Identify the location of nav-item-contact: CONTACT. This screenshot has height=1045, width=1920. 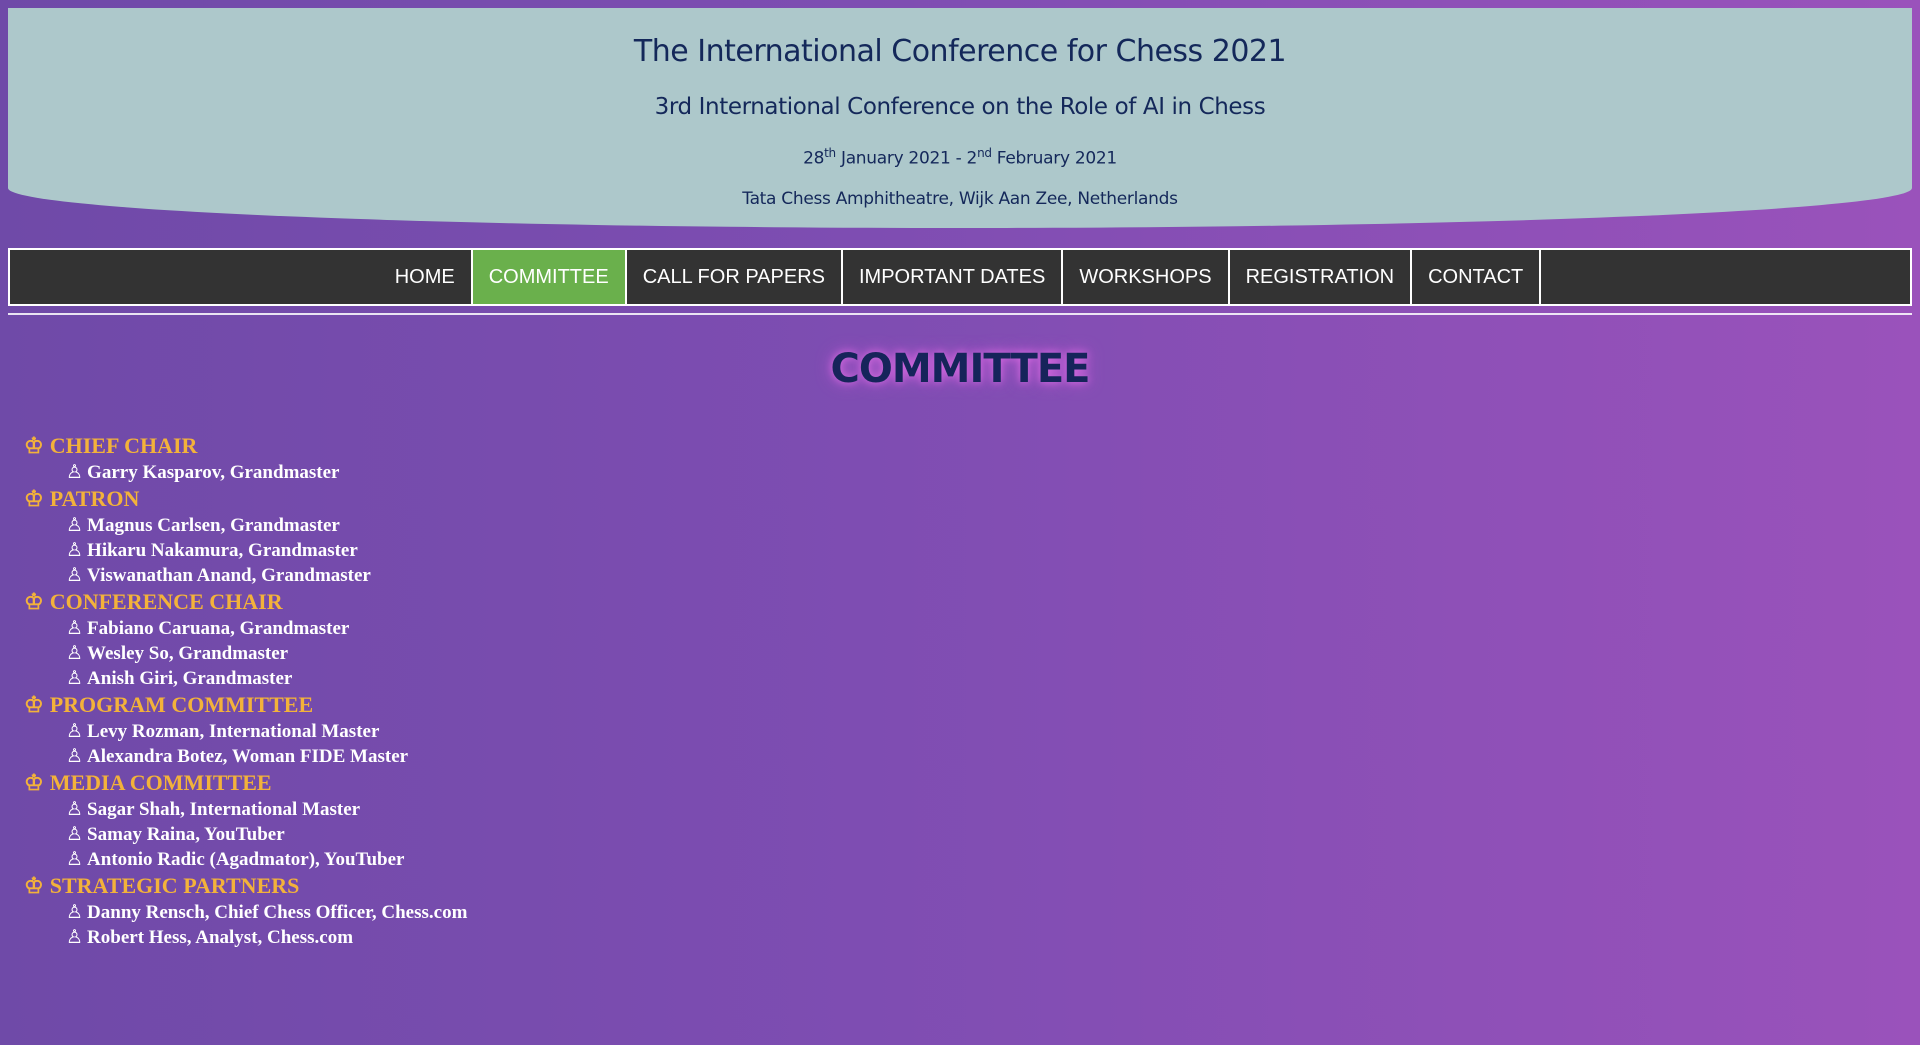
(1477, 277).